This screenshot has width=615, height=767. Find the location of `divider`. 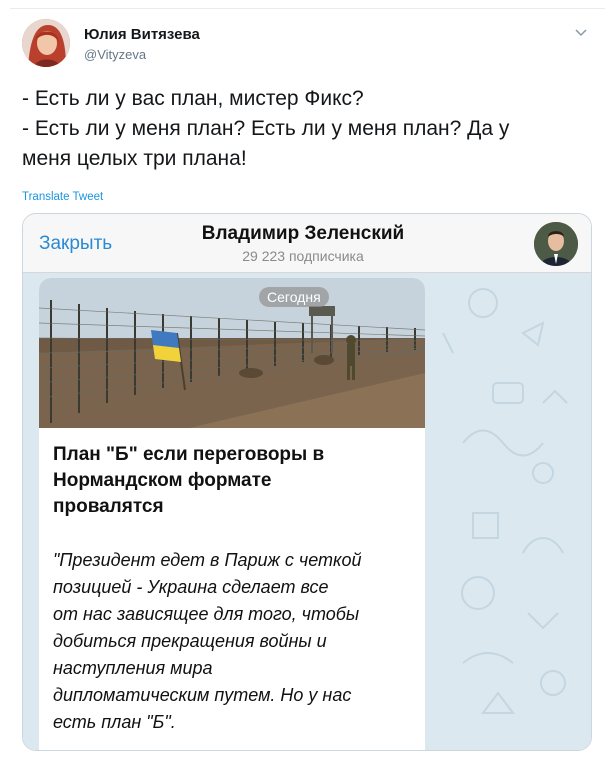

divider is located at coordinates (307, 8).